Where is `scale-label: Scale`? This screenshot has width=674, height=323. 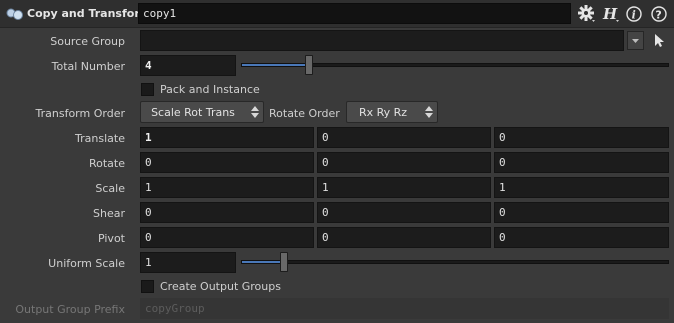 scale-label: Scale is located at coordinates (110, 188).